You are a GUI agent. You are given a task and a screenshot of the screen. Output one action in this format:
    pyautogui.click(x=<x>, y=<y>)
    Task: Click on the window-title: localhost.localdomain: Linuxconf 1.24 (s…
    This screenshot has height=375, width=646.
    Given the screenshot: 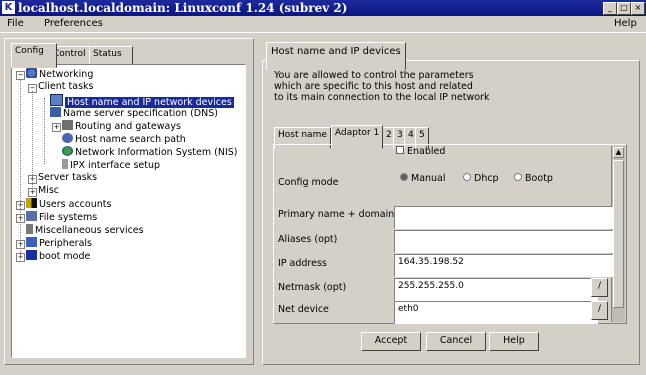 What is the action you would take?
    pyautogui.click(x=183, y=8)
    